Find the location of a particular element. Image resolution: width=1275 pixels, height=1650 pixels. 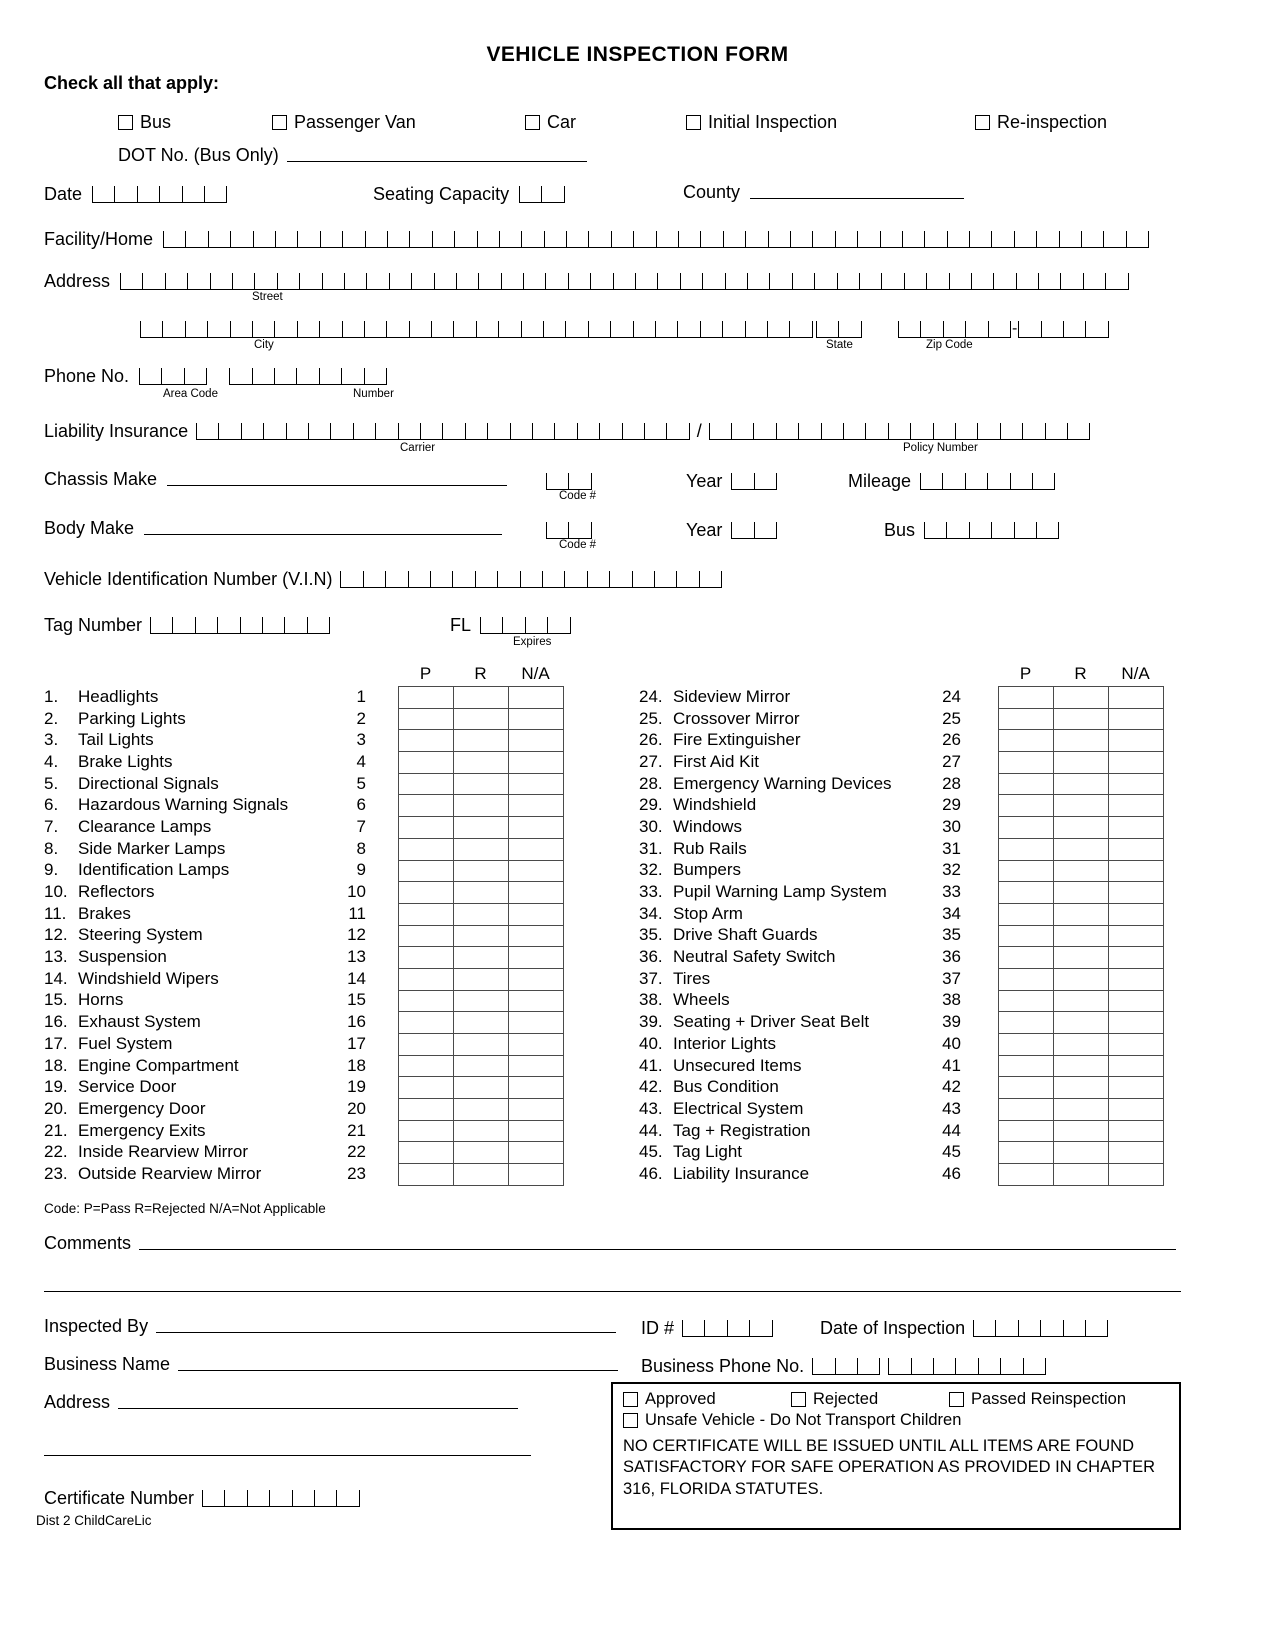

checkbox-car: Car is located at coordinates (550, 122).